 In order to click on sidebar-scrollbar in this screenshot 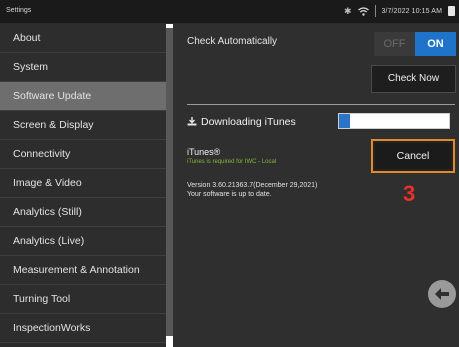, I will do `click(169, 182)`.